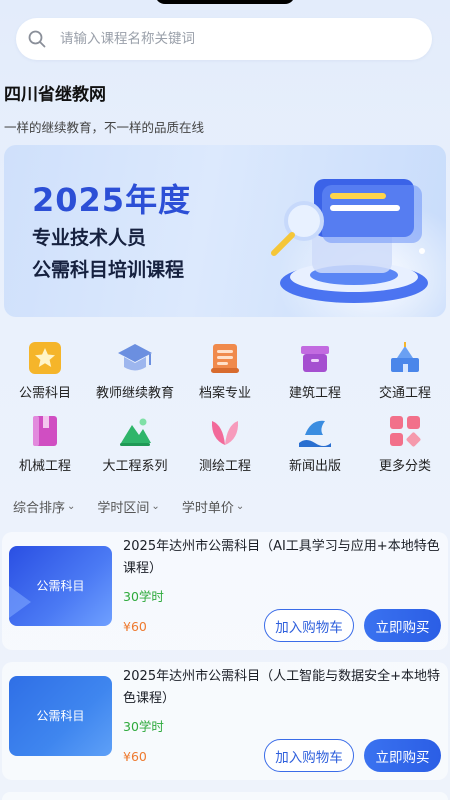  I want to click on category-label: 档案专业, so click(224, 393).